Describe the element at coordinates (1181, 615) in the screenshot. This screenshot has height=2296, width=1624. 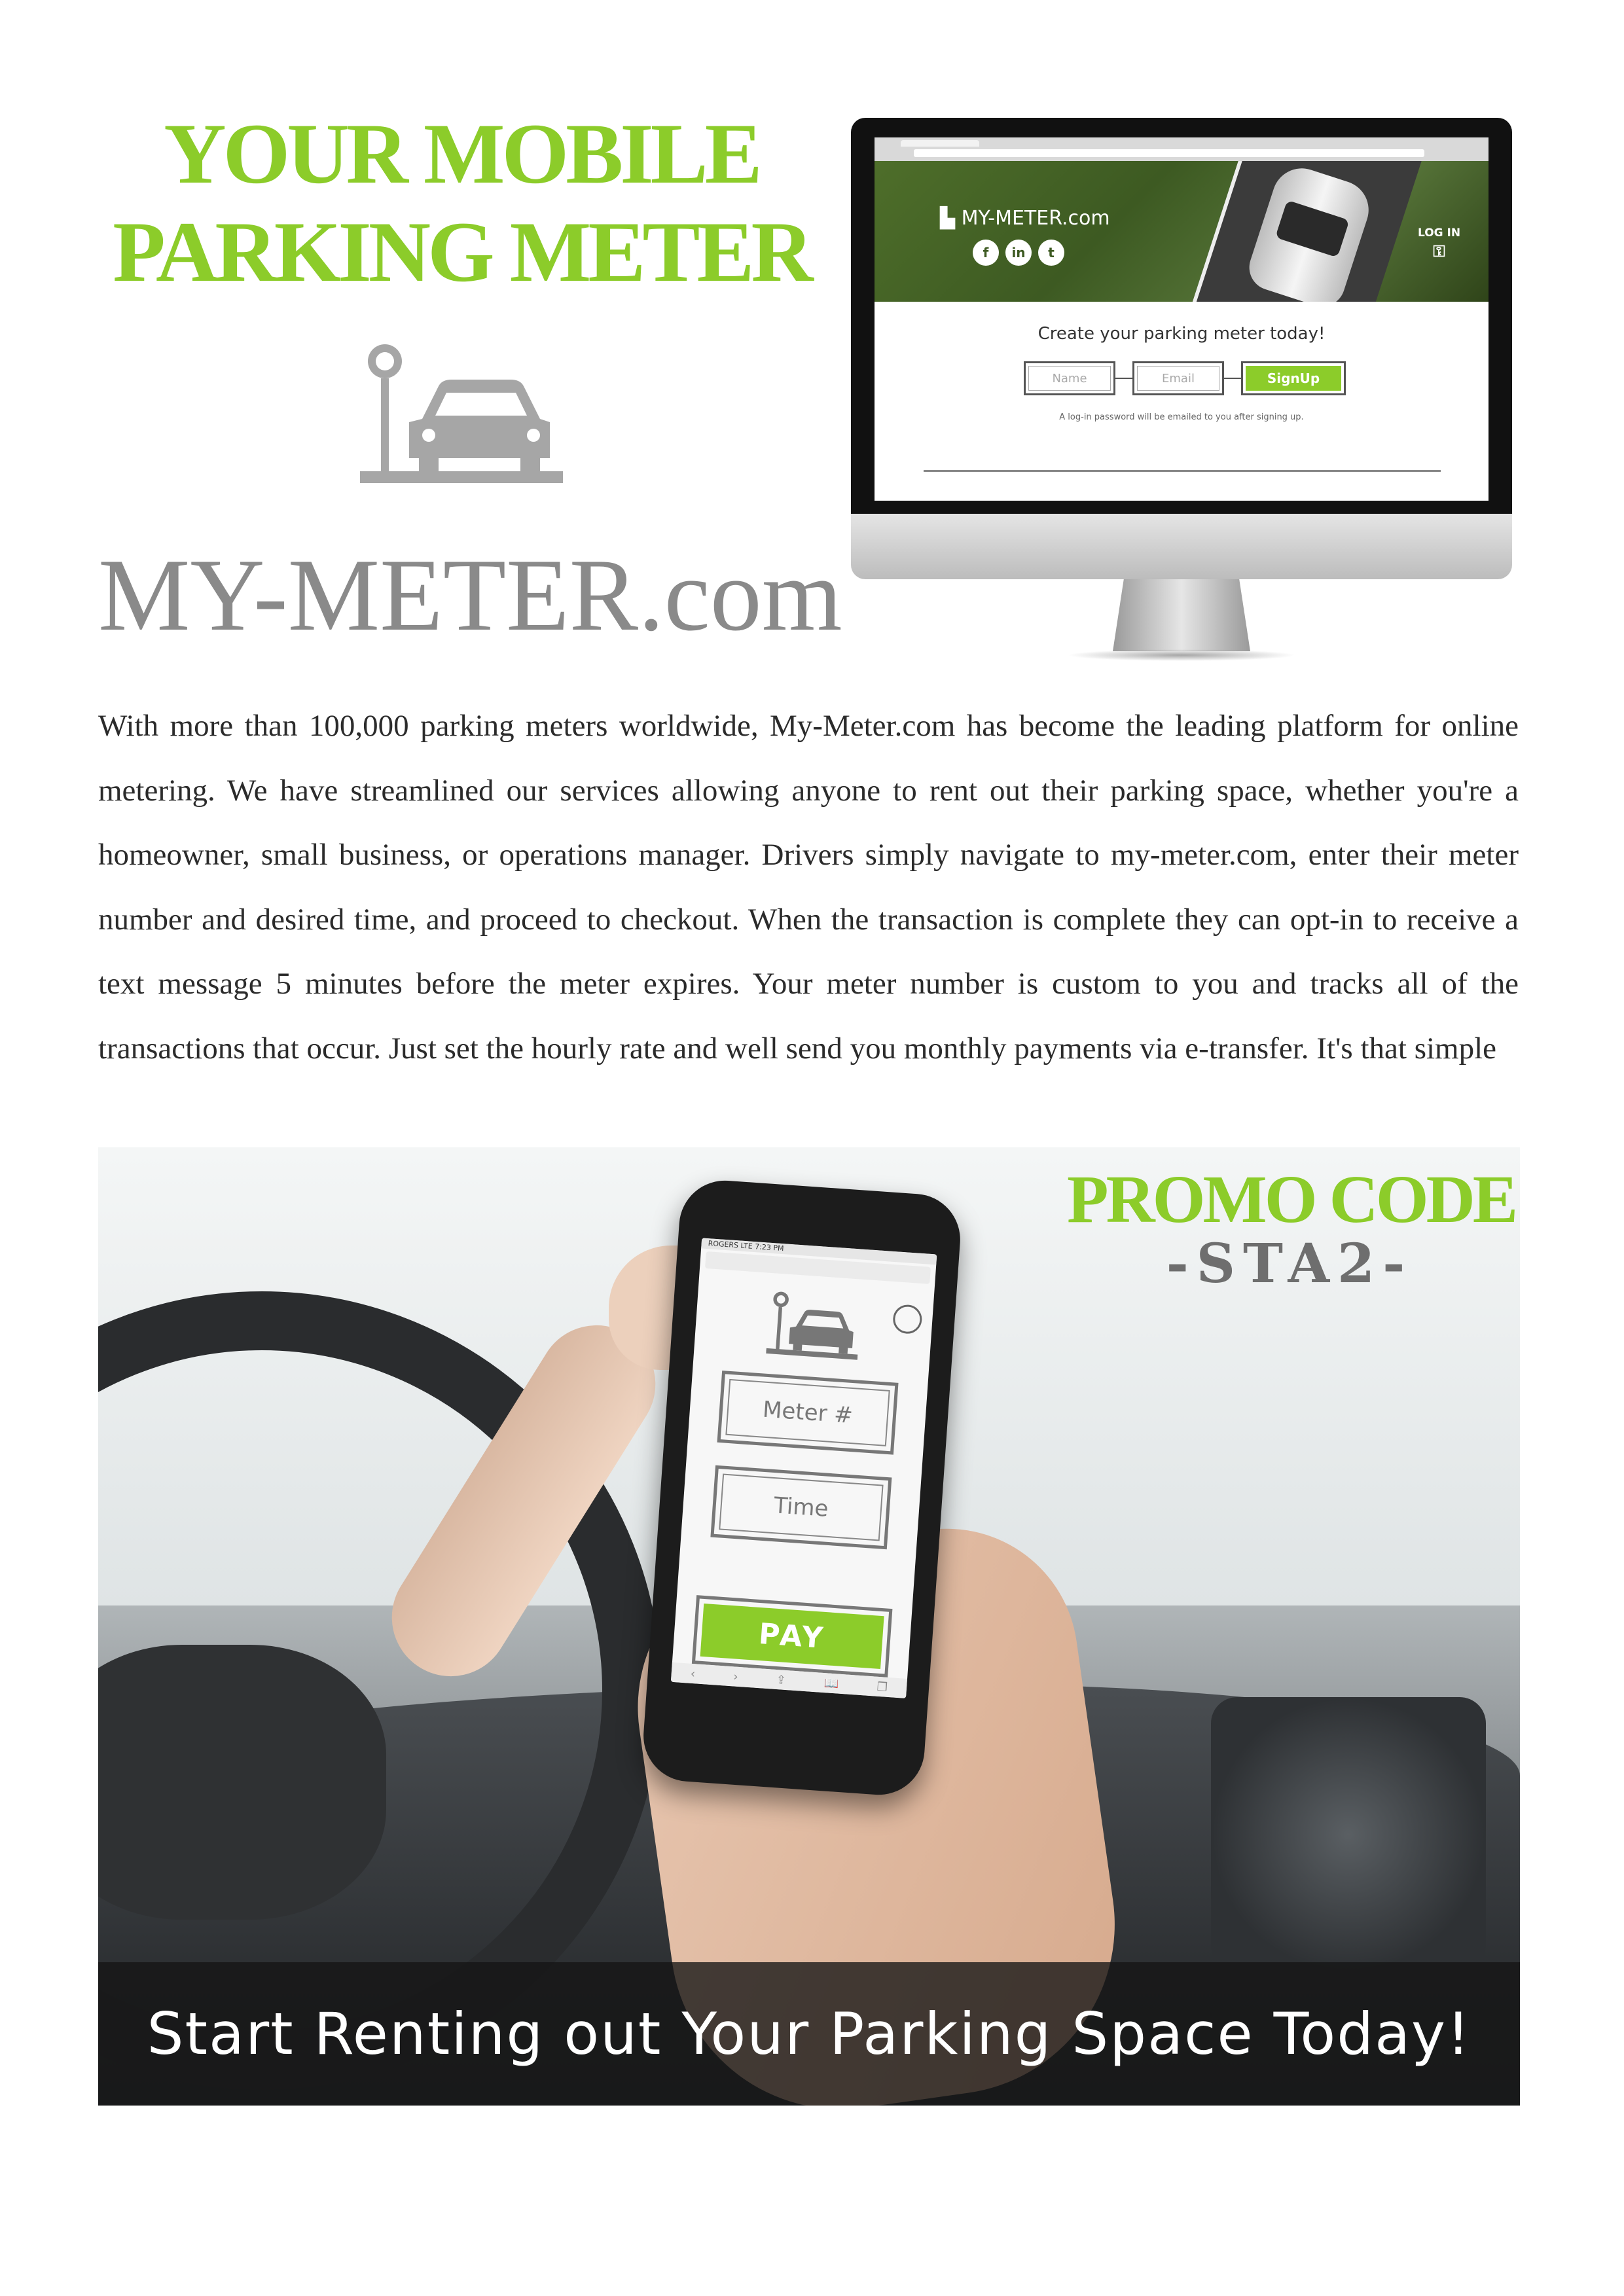
I see `monitor-stand` at that location.